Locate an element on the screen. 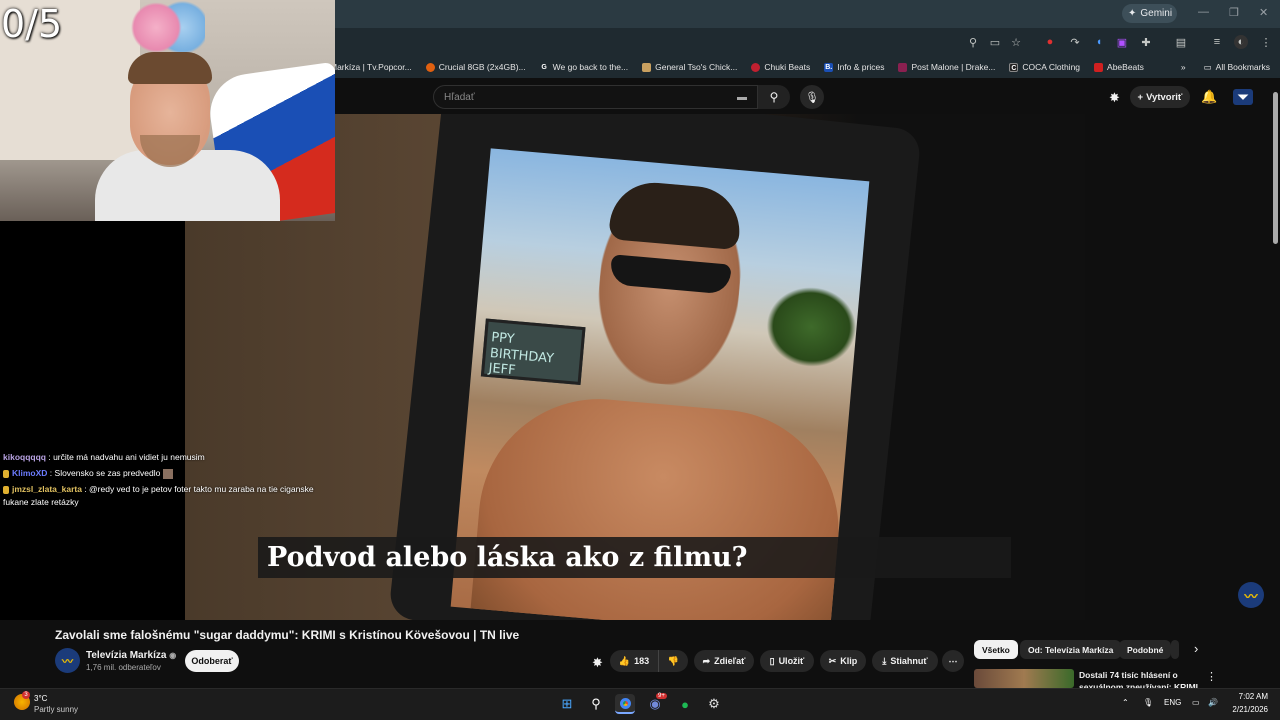 The height and width of the screenshot is (720, 1280). profile-avatar: ◐ is located at coordinates (1241, 42).